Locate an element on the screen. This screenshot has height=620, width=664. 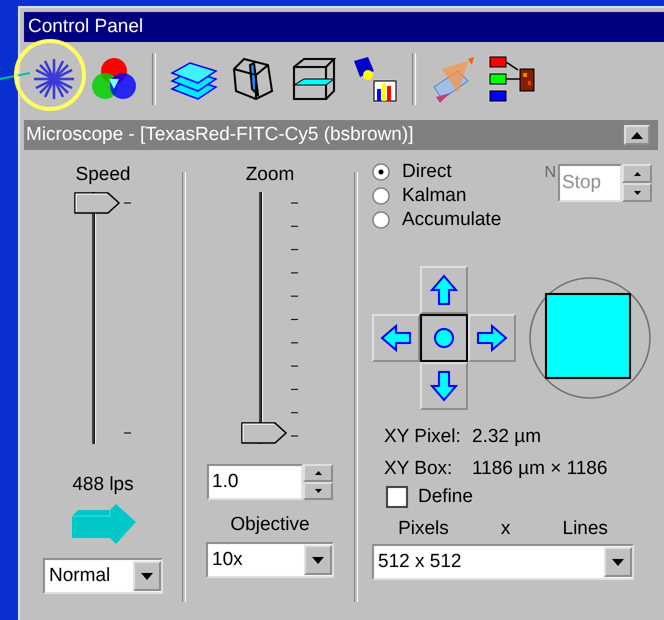
radio-option: Kalman is located at coordinates (437, 196).